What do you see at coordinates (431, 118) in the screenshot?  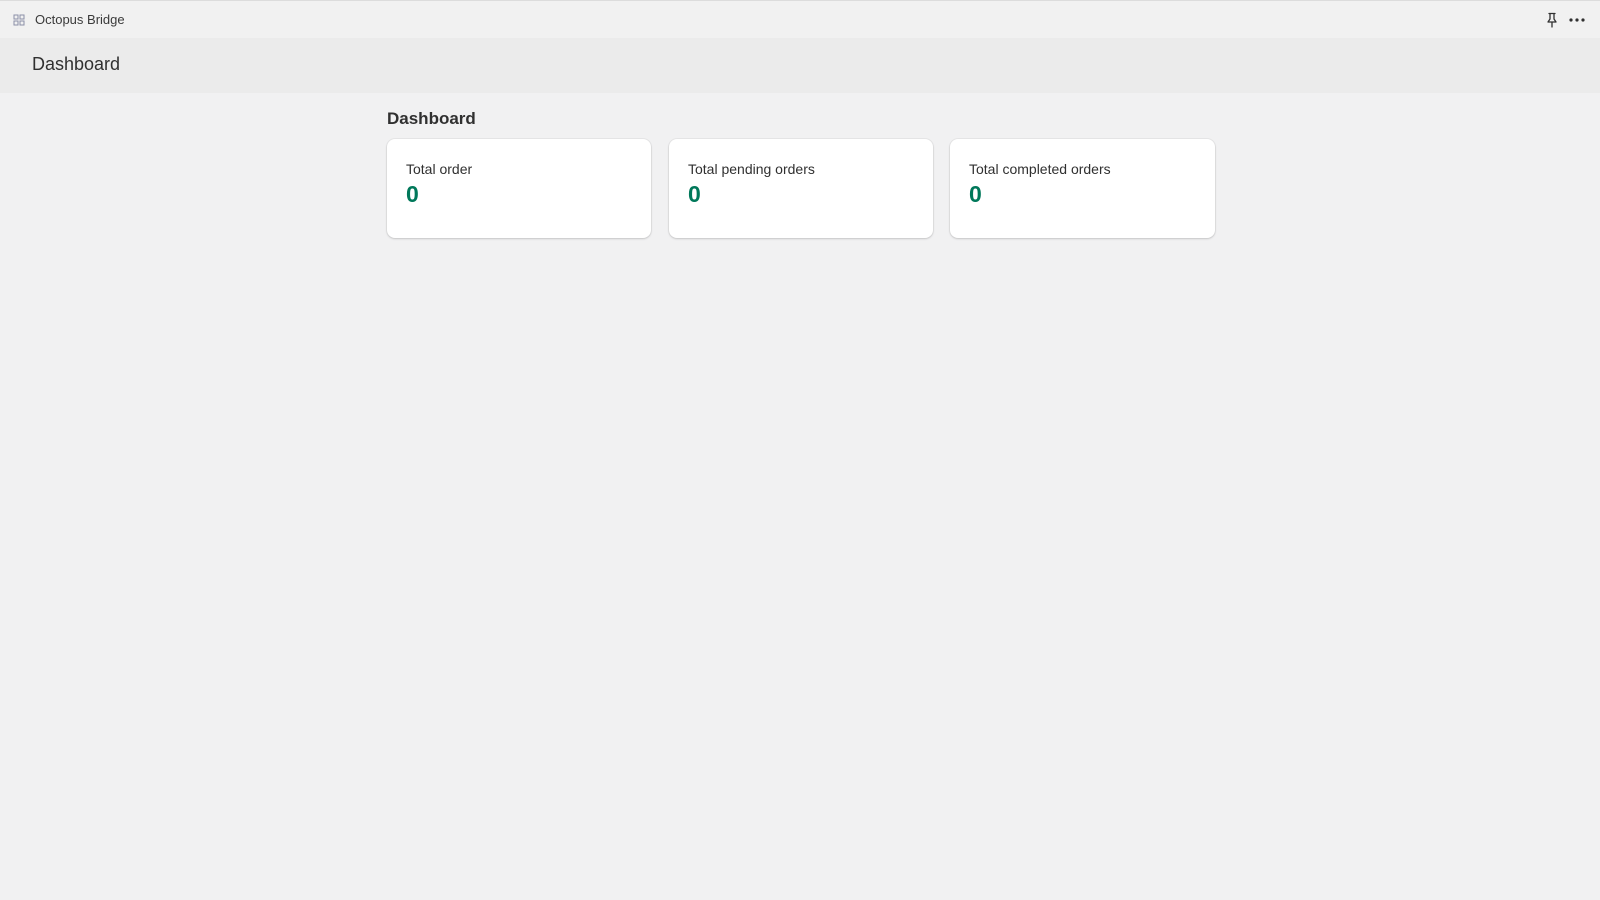 I see `section-title: Dashboard` at bounding box center [431, 118].